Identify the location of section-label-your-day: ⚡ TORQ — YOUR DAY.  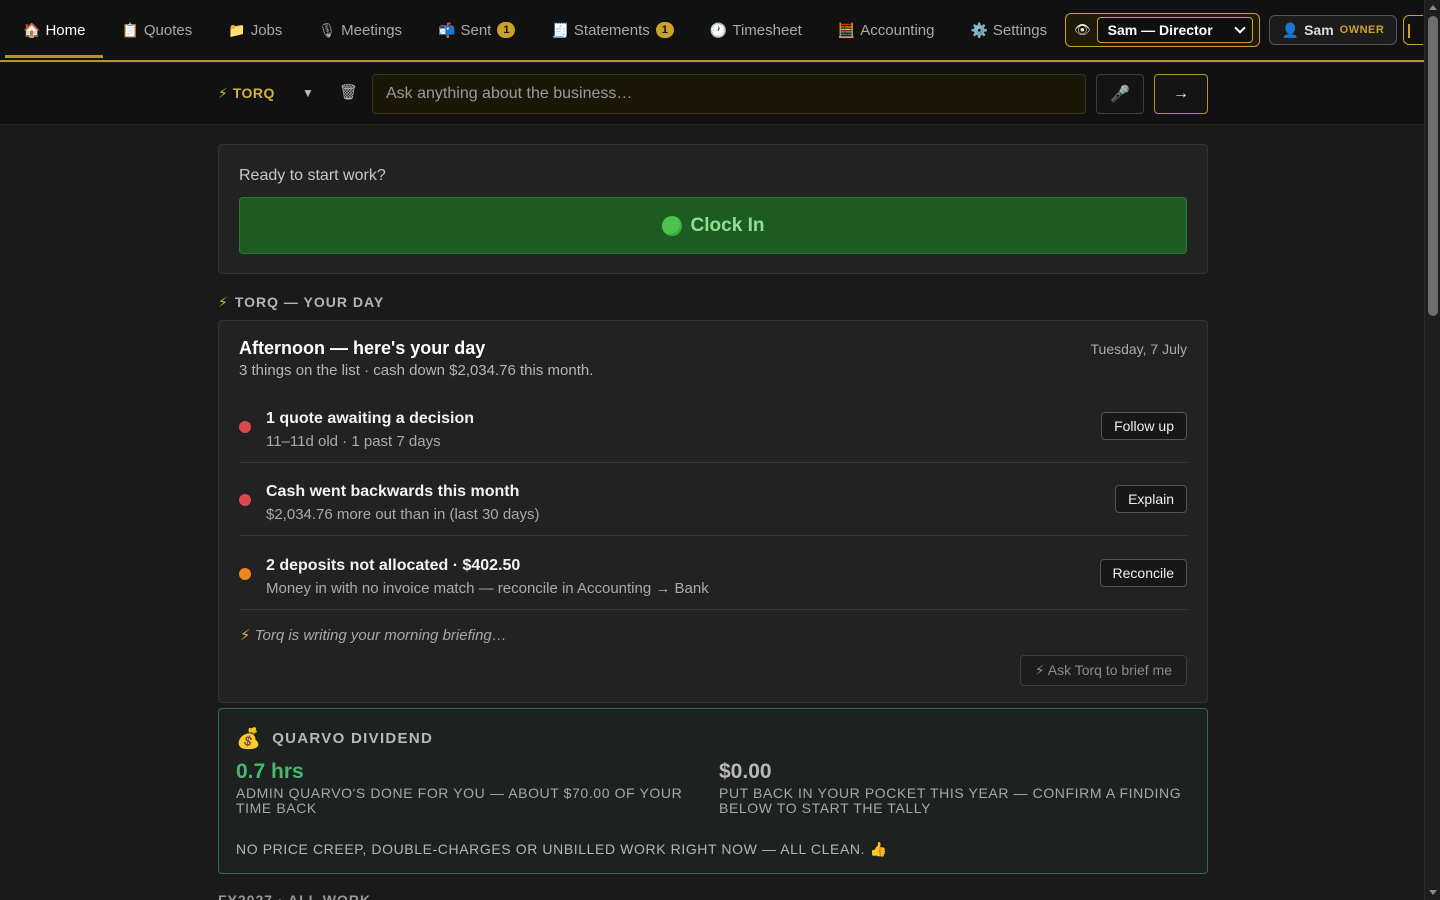
(301, 302).